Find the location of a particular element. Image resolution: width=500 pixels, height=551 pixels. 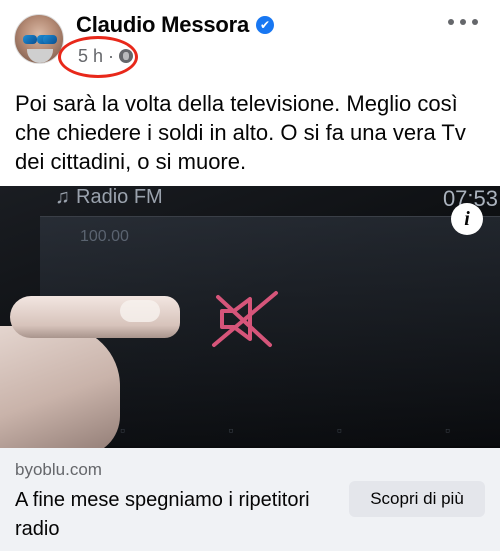

verified-badge-icon: ✔ is located at coordinates (265, 25).